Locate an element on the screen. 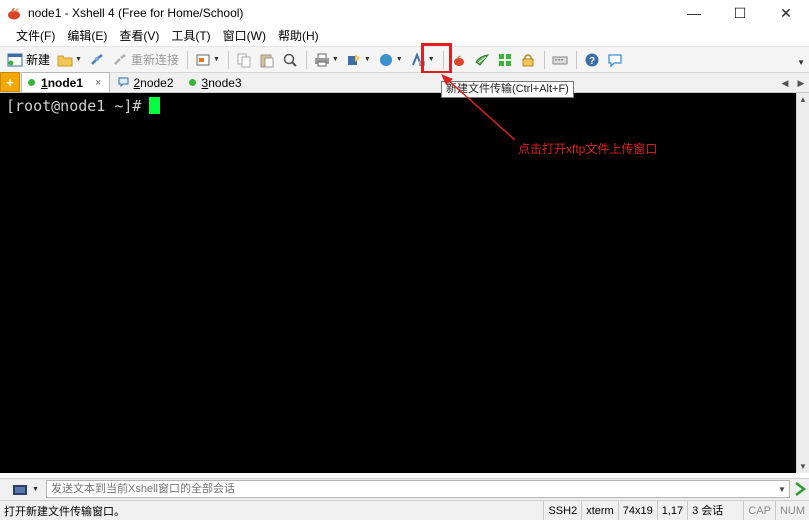  tab-bar: + 1 node1 × 2 node2 3 node3 ◀ ▶ is located at coordinates (404, 82).